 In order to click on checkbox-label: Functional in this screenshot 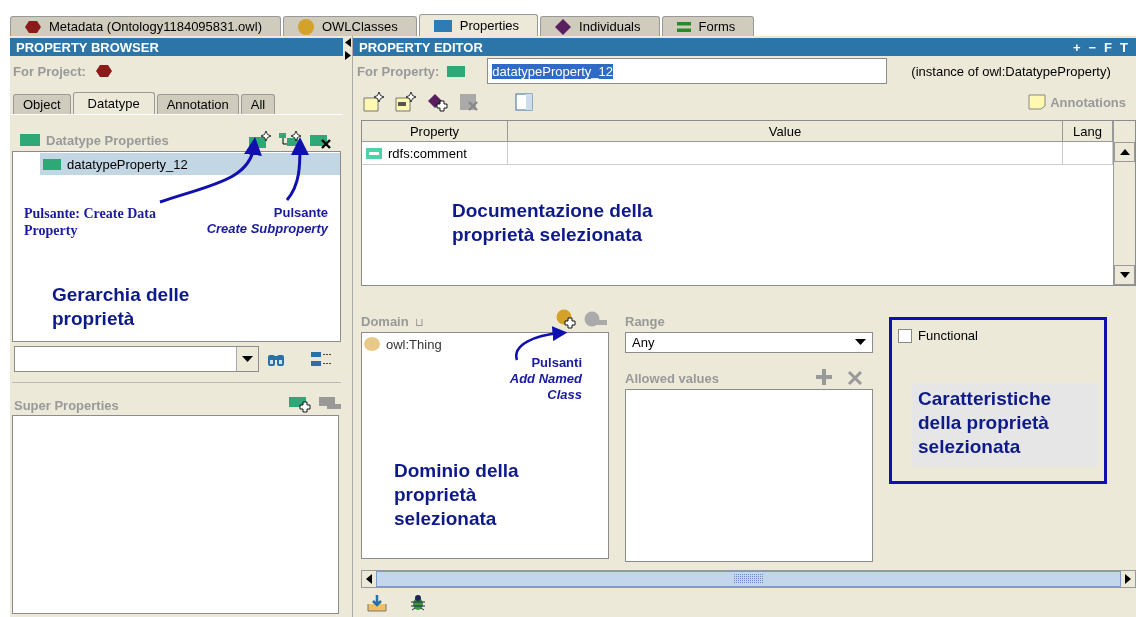, I will do `click(948, 335)`.